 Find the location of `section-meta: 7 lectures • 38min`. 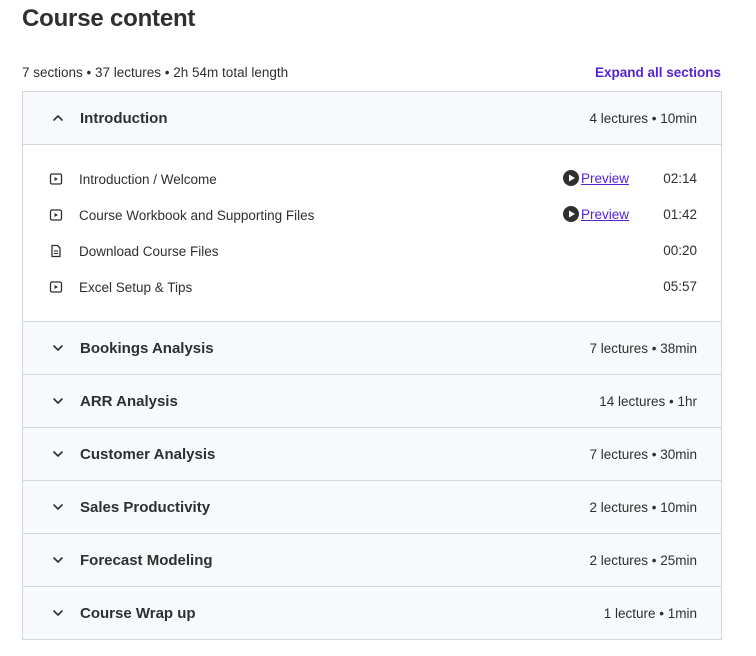

section-meta: 7 lectures • 38min is located at coordinates (643, 348).